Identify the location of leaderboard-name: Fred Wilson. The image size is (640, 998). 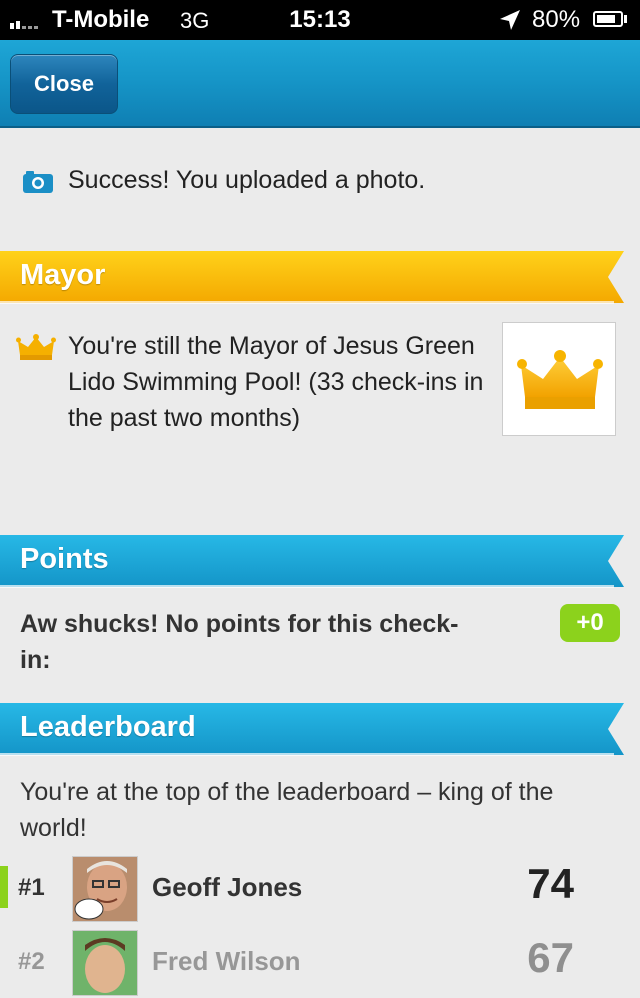
(226, 961).